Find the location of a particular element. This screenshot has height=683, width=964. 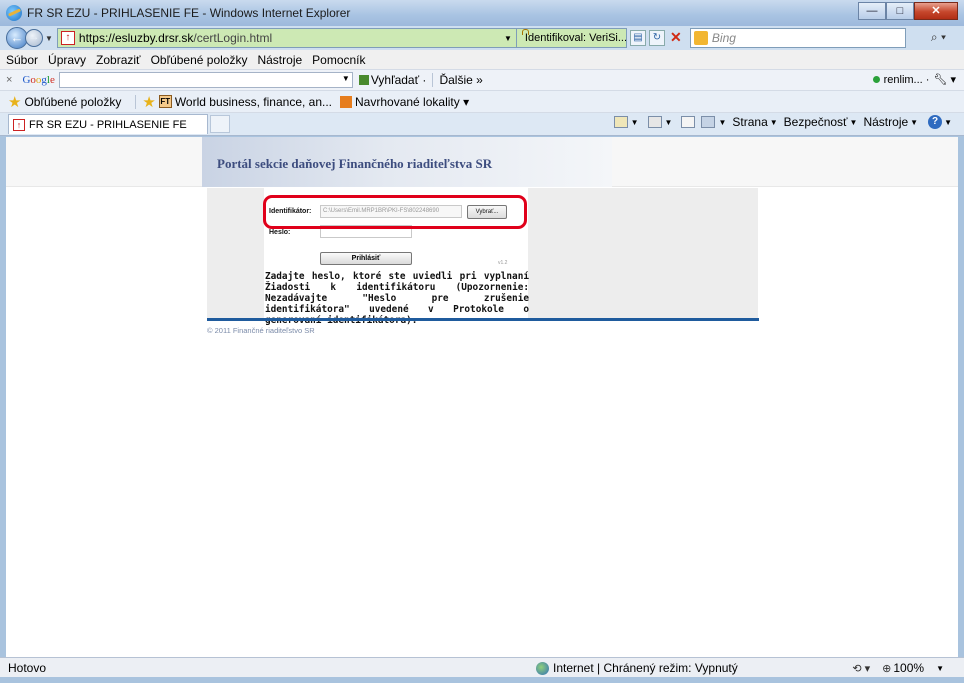

status-text: Hotovo is located at coordinates (27, 667).